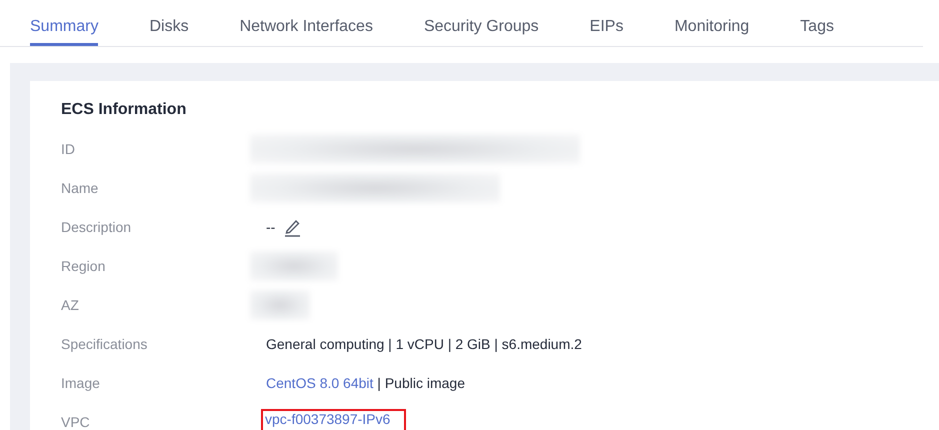 This screenshot has height=430, width=939. Describe the element at coordinates (124, 110) in the screenshot. I see `section-title: ECS Information` at that location.